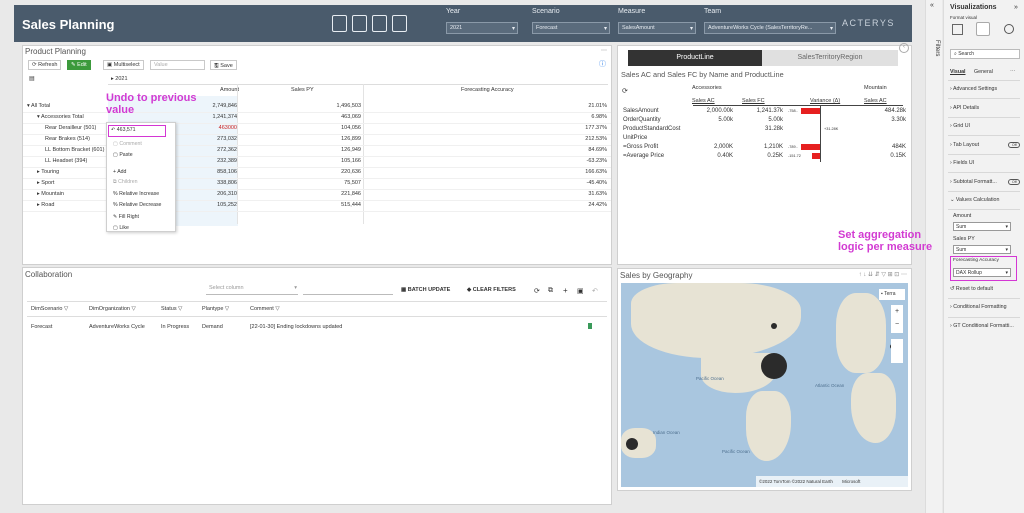 The image size is (1024, 513). Describe the element at coordinates (897, 351) in the screenshot. I see `pitch-controls` at that location.